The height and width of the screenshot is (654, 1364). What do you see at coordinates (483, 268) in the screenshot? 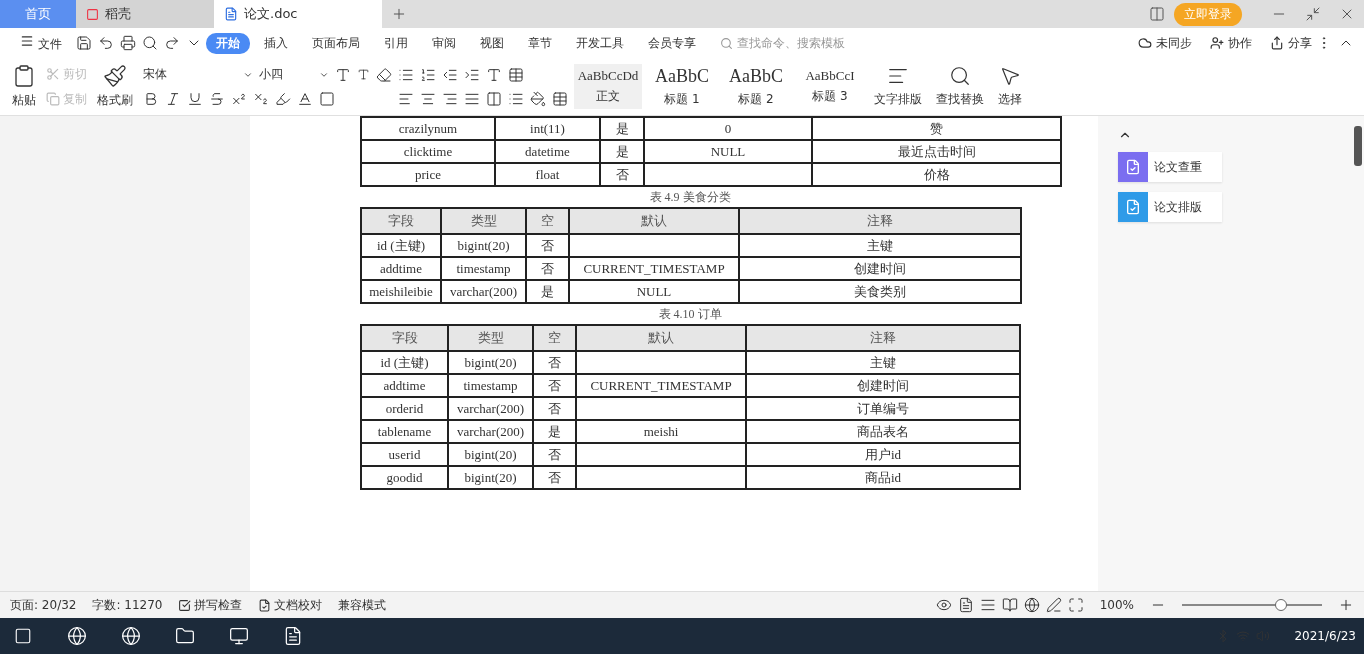
I see `table-cell: timestamp` at bounding box center [483, 268].